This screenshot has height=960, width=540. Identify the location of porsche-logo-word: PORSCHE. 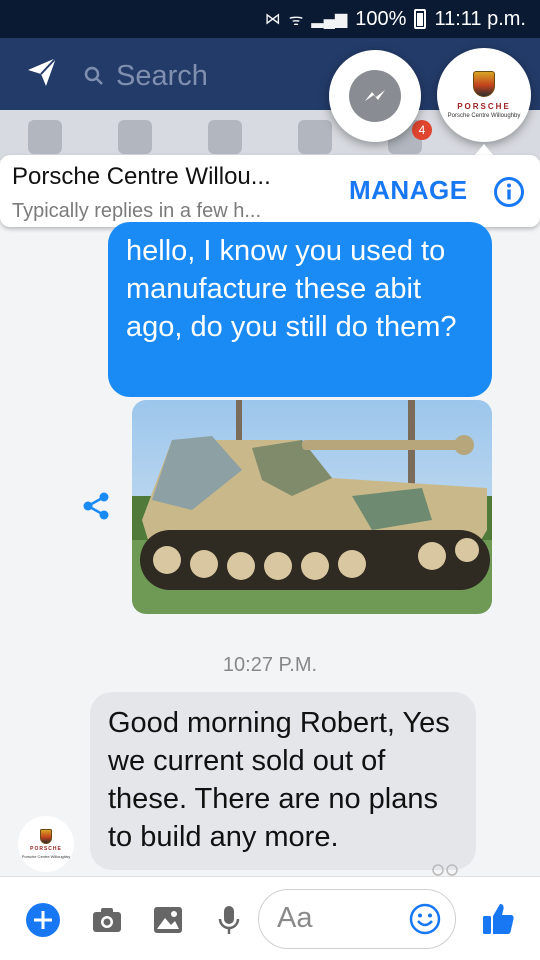
(484, 106).